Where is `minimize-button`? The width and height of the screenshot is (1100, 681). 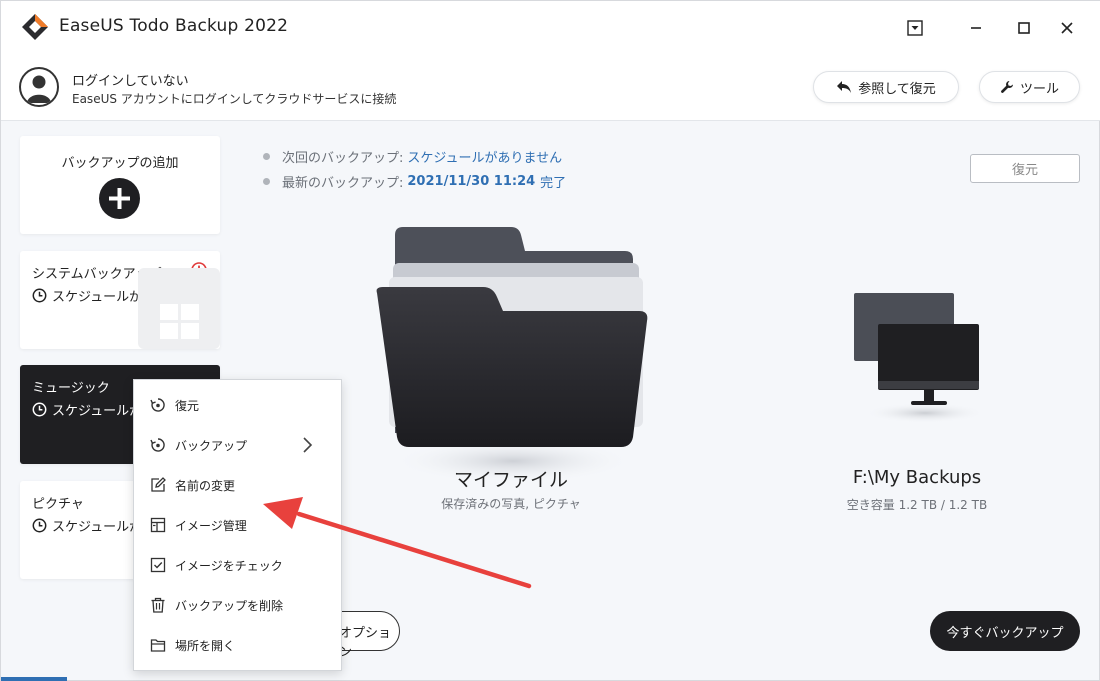 minimize-button is located at coordinates (976, 28).